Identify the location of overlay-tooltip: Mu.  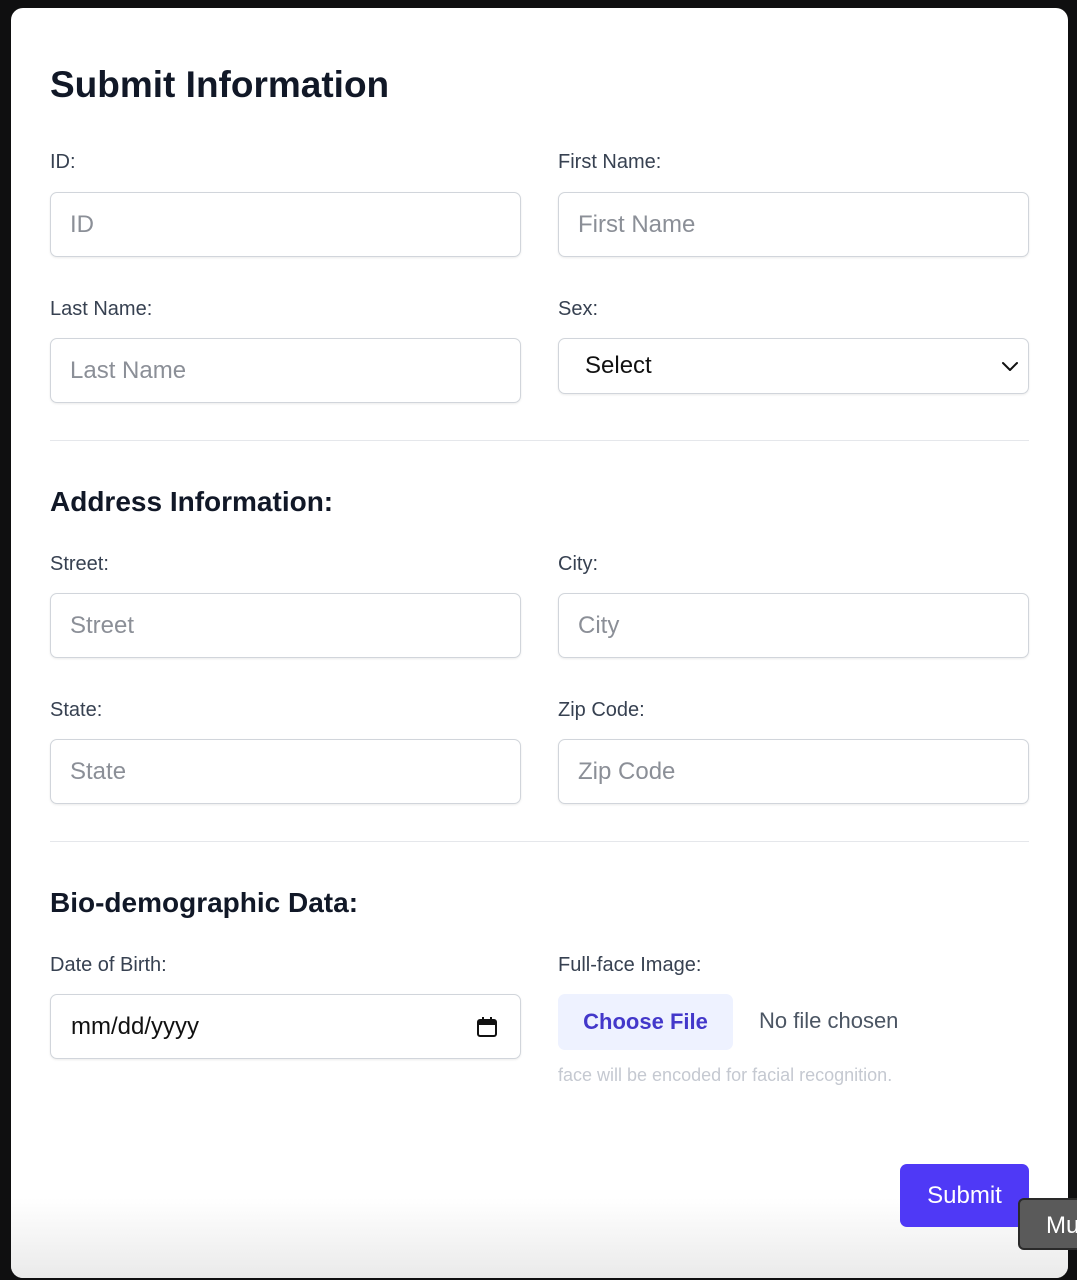
(1047, 1224).